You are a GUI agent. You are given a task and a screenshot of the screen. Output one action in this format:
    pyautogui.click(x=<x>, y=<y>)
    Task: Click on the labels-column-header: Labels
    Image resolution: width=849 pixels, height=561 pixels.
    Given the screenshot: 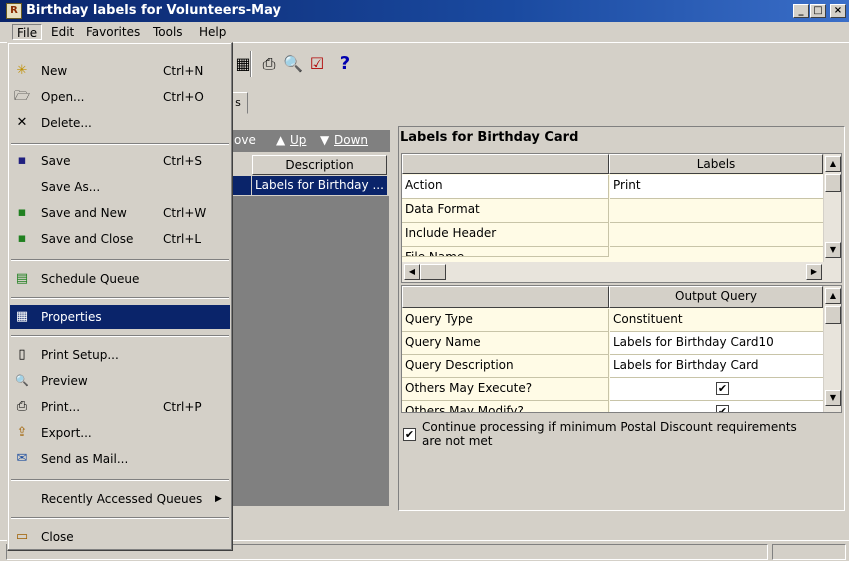 What is the action you would take?
    pyautogui.click(x=716, y=164)
    